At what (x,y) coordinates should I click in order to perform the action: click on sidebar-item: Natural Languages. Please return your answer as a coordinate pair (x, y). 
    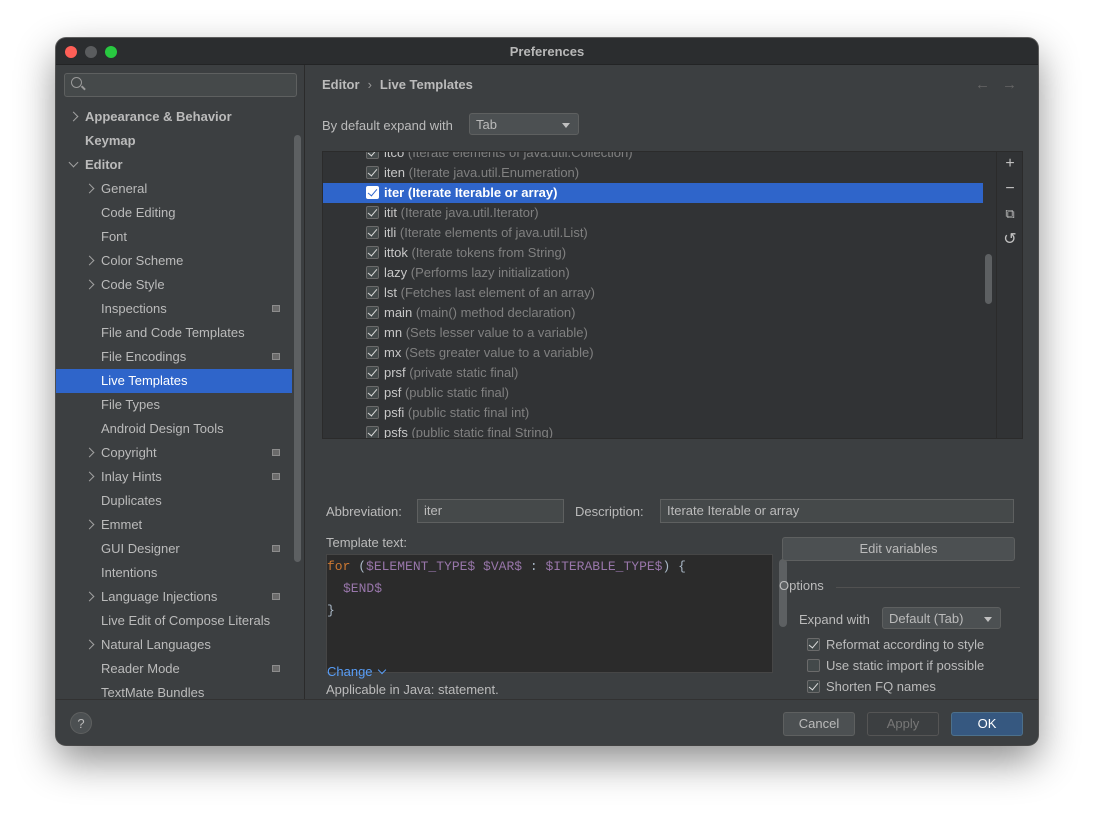
    Looking at the image, I should click on (174, 645).